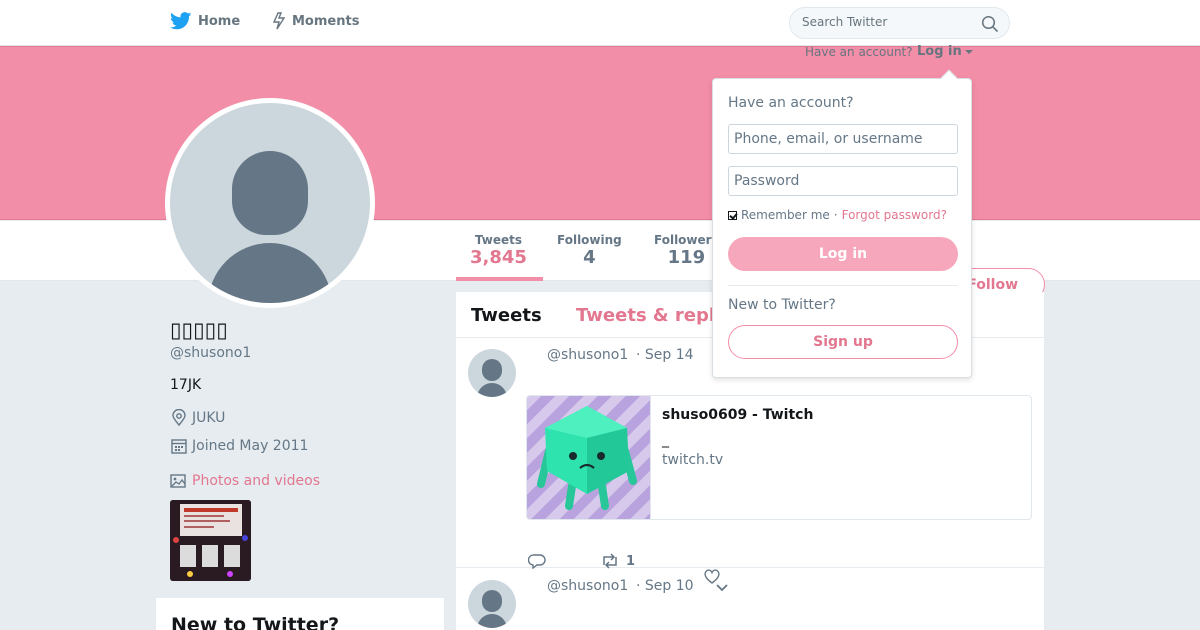  I want to click on tweet-date: · Sep 14, so click(665, 355).